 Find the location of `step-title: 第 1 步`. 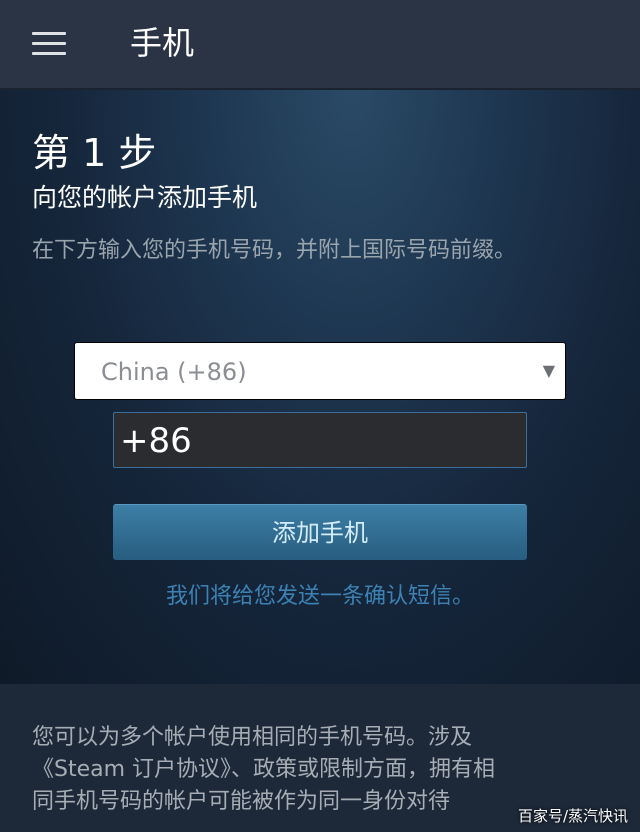

step-title: 第 1 步 is located at coordinates (94, 153).